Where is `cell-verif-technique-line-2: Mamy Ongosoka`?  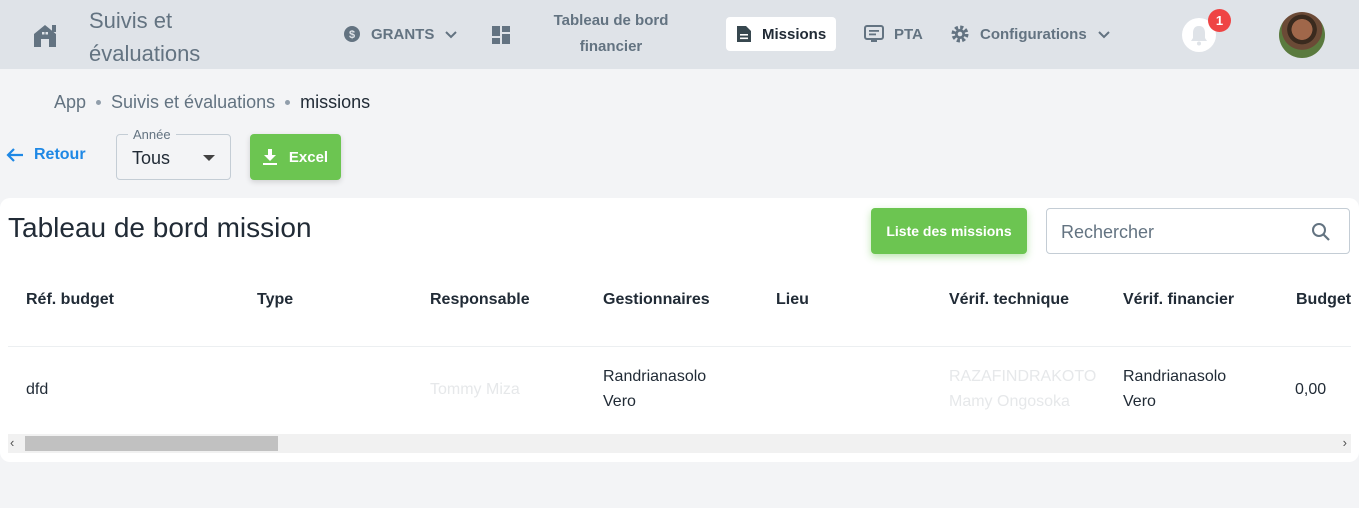
cell-verif-technique-line-2: Mamy Ongosoka is located at coordinates (1009, 401).